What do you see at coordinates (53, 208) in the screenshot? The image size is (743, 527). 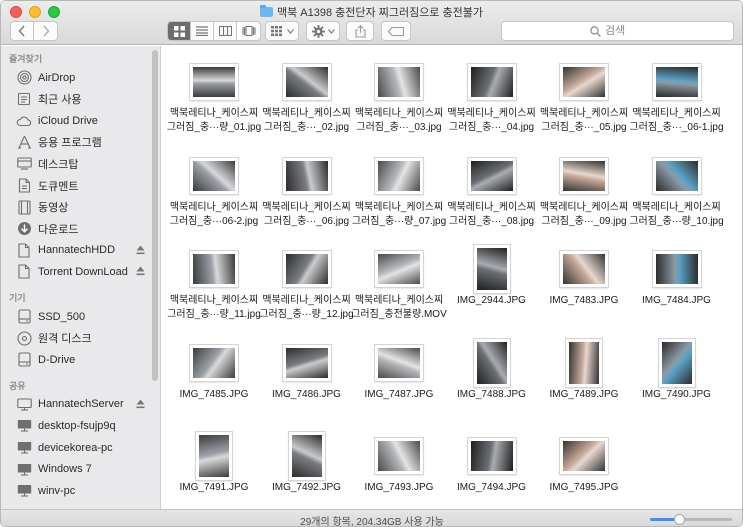 I see `sidebar-item-label: 동영상` at bounding box center [53, 208].